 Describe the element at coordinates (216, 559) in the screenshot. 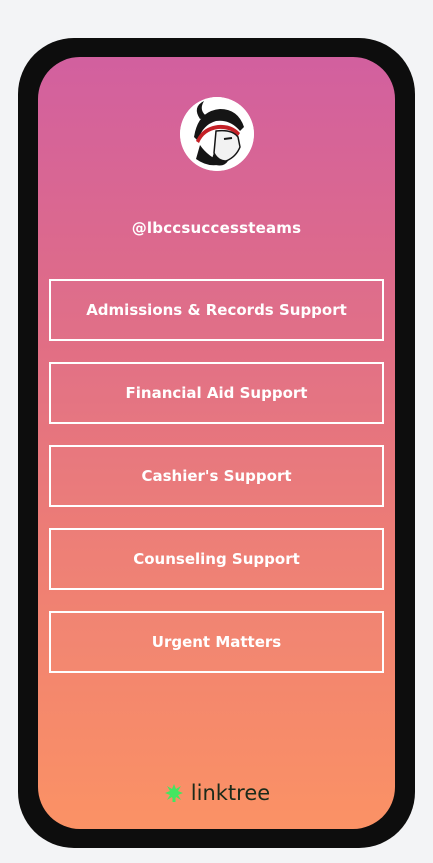

I see `link-counseling-button: Counseling Support` at that location.